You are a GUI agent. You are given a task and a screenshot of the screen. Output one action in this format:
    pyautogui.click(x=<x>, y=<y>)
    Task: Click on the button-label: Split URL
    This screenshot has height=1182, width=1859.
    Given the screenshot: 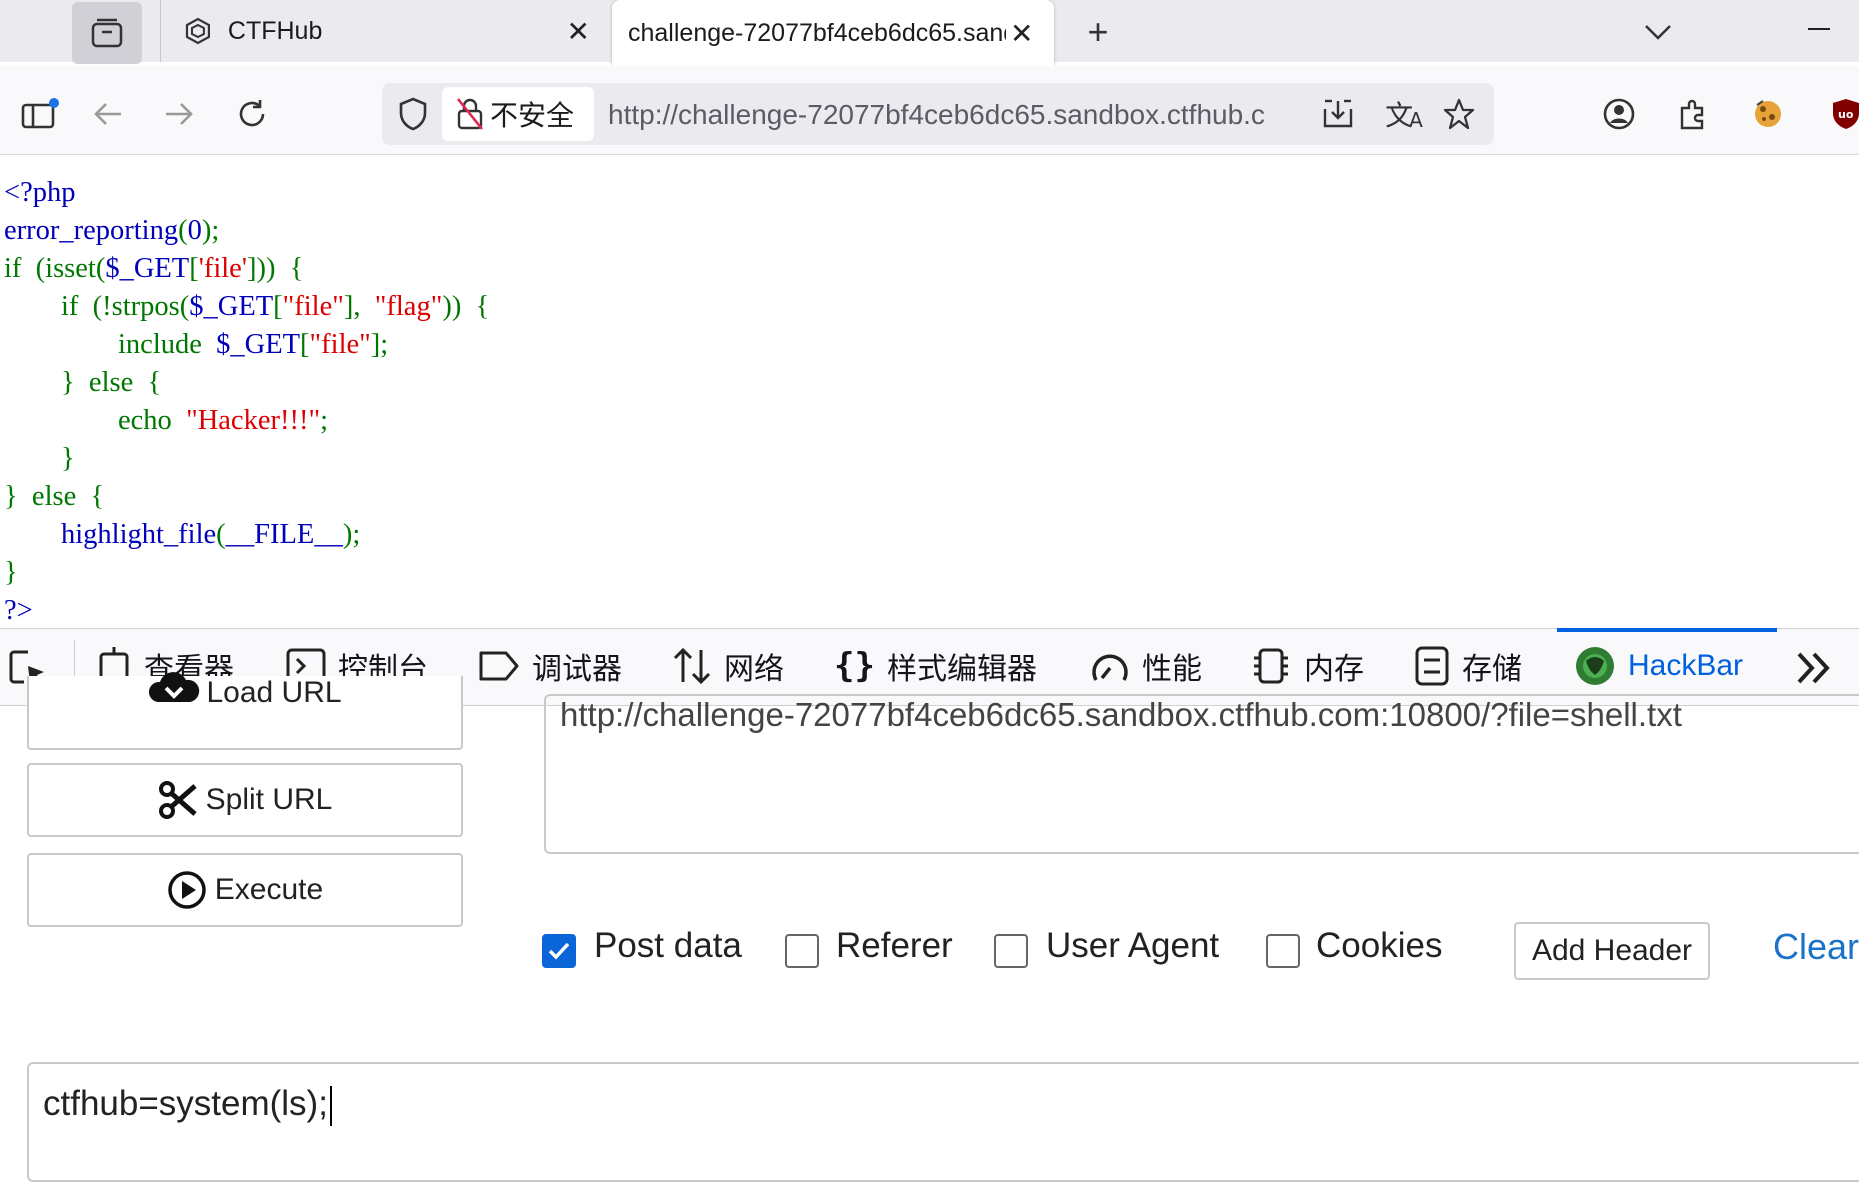 What is the action you would take?
    pyautogui.click(x=269, y=799)
    